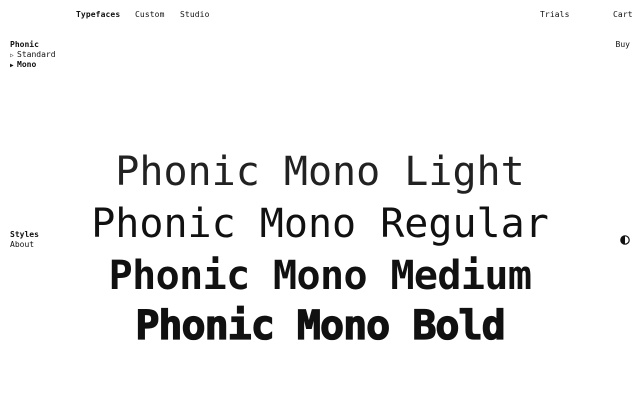  Describe the element at coordinates (320, 172) in the screenshot. I see `specimen-light-line: Phonic Mono Light` at that location.